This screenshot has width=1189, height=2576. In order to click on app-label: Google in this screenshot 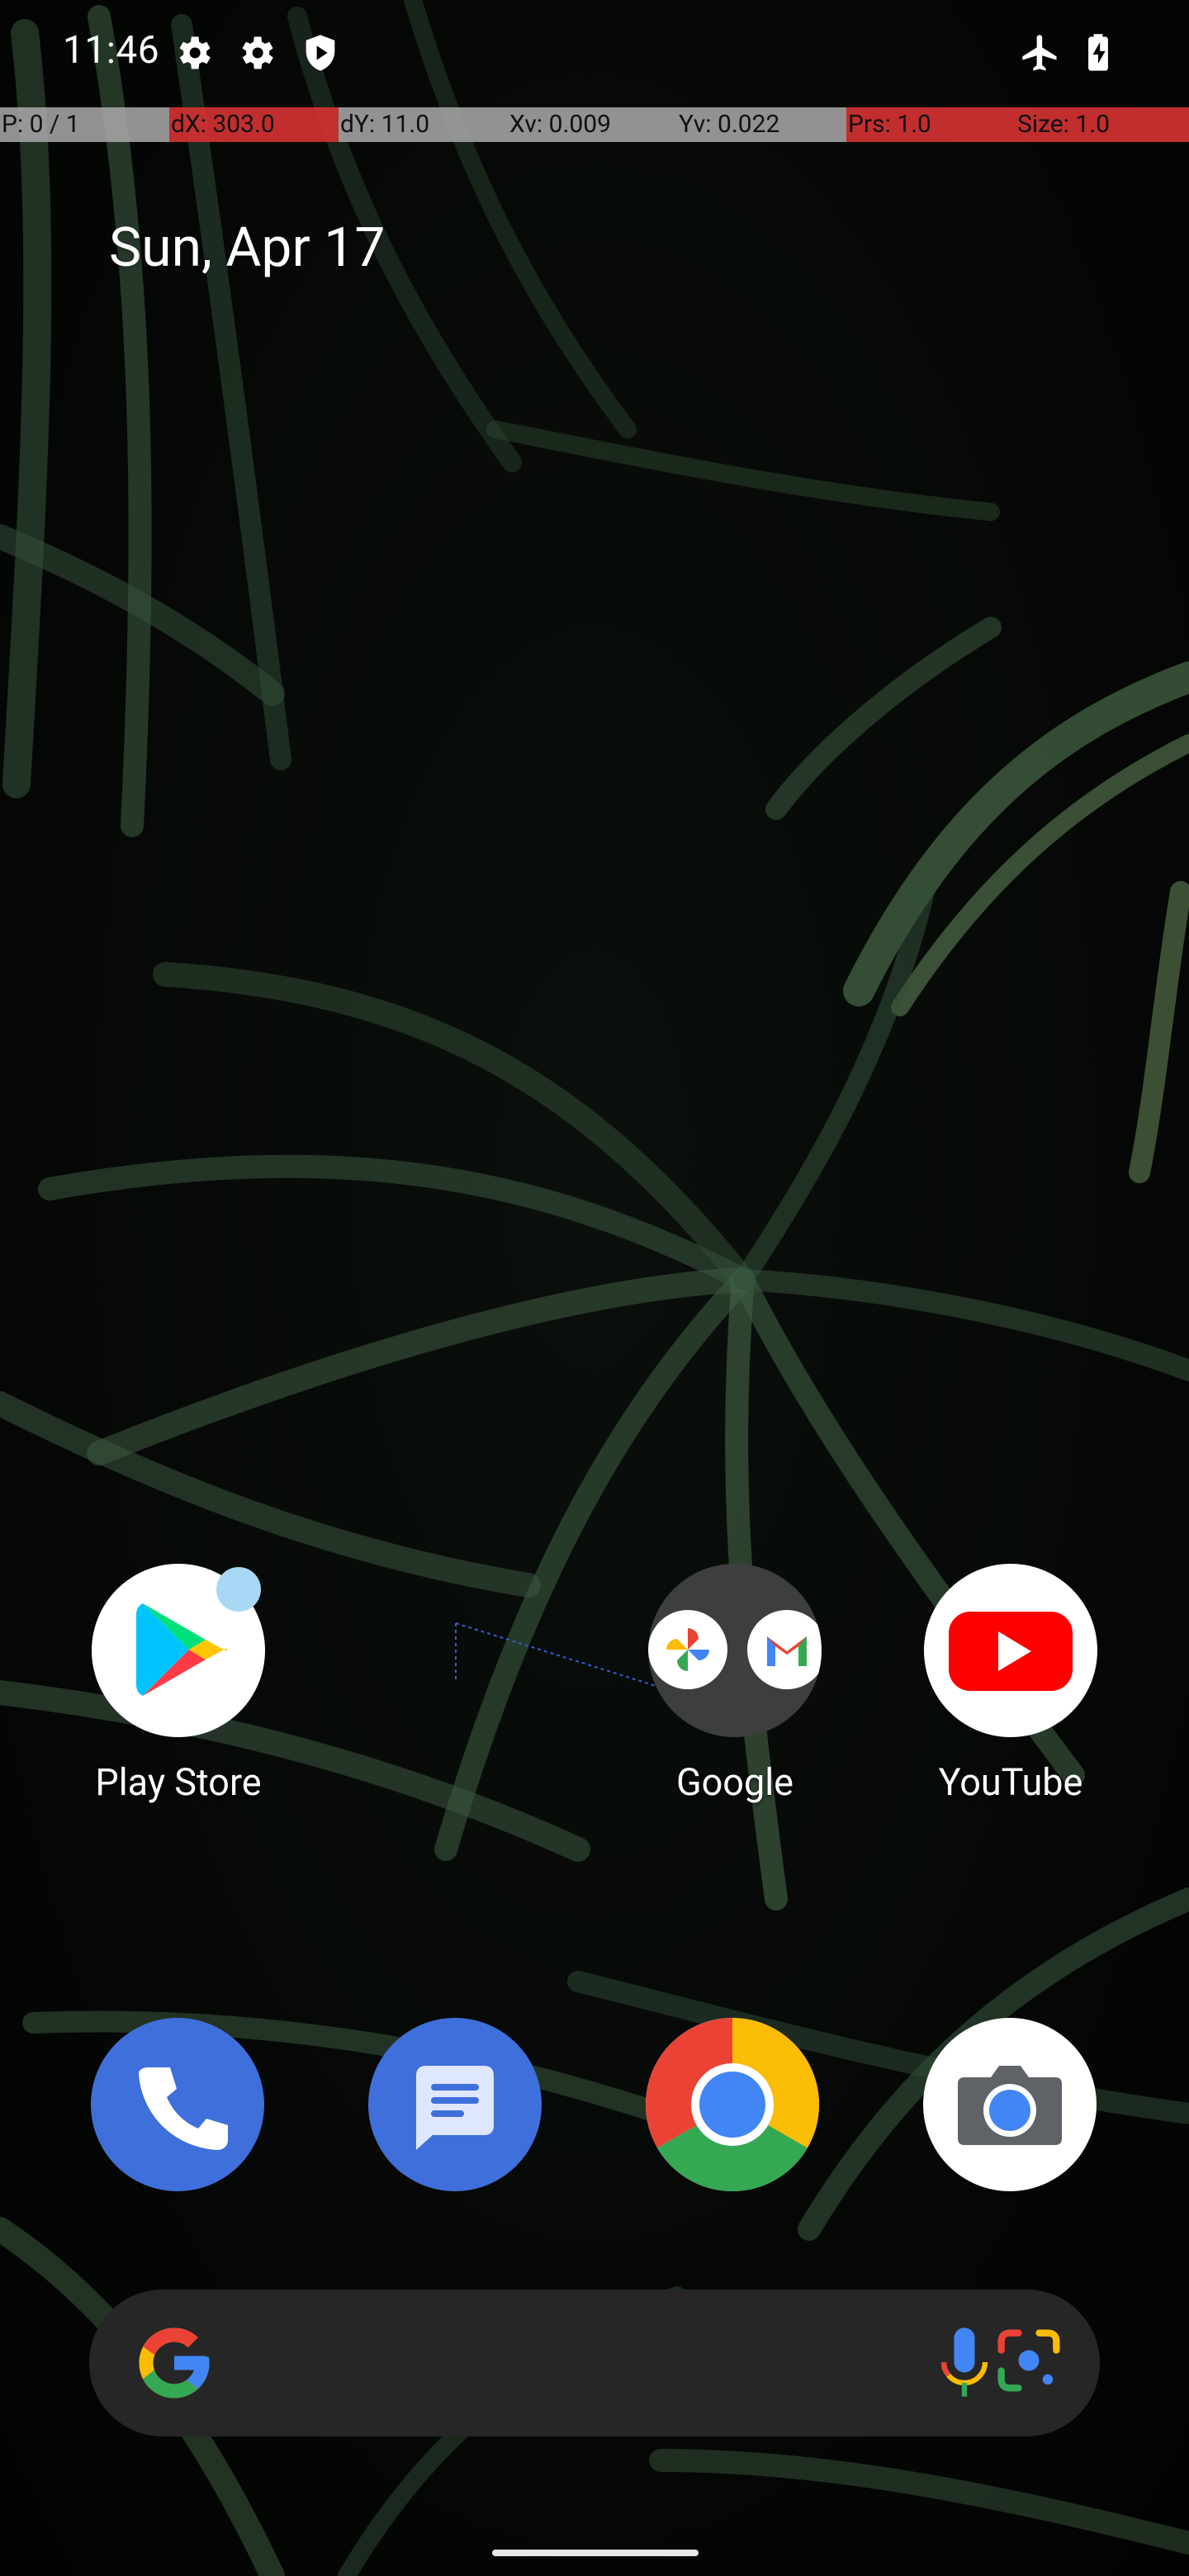, I will do `click(734, 1782)`.